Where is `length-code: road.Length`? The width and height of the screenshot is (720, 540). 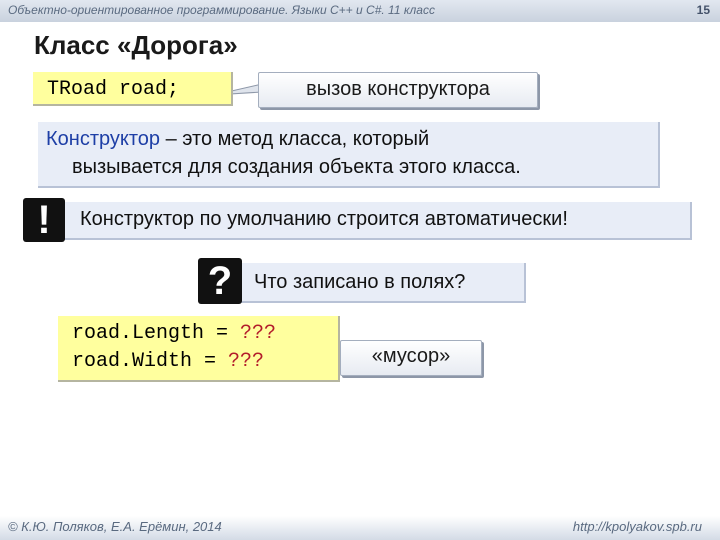
length-code: road.Length is located at coordinates (138, 333).